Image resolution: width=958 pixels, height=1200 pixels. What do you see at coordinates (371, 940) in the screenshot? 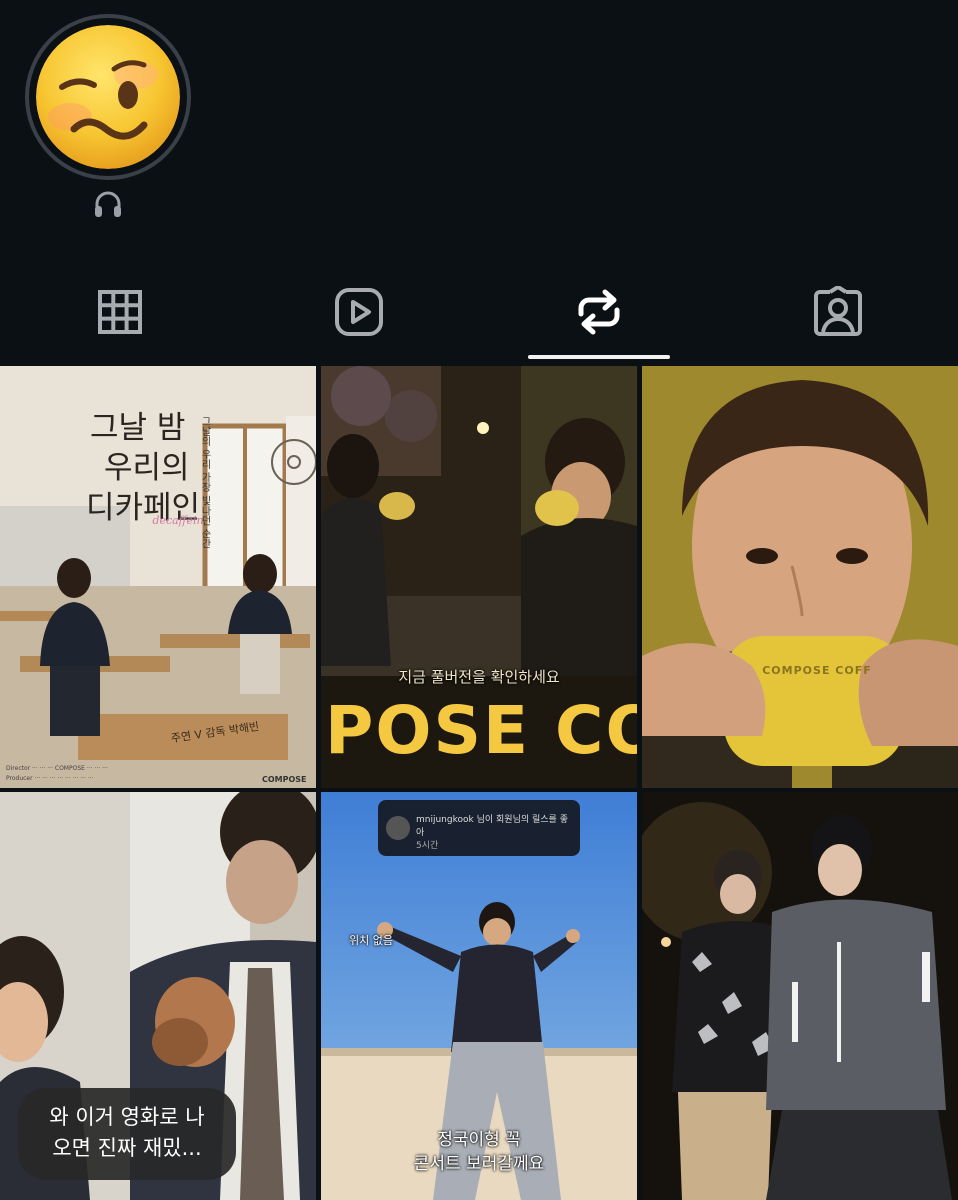
I see `reel-extra-text: 위치 없음` at bounding box center [371, 940].